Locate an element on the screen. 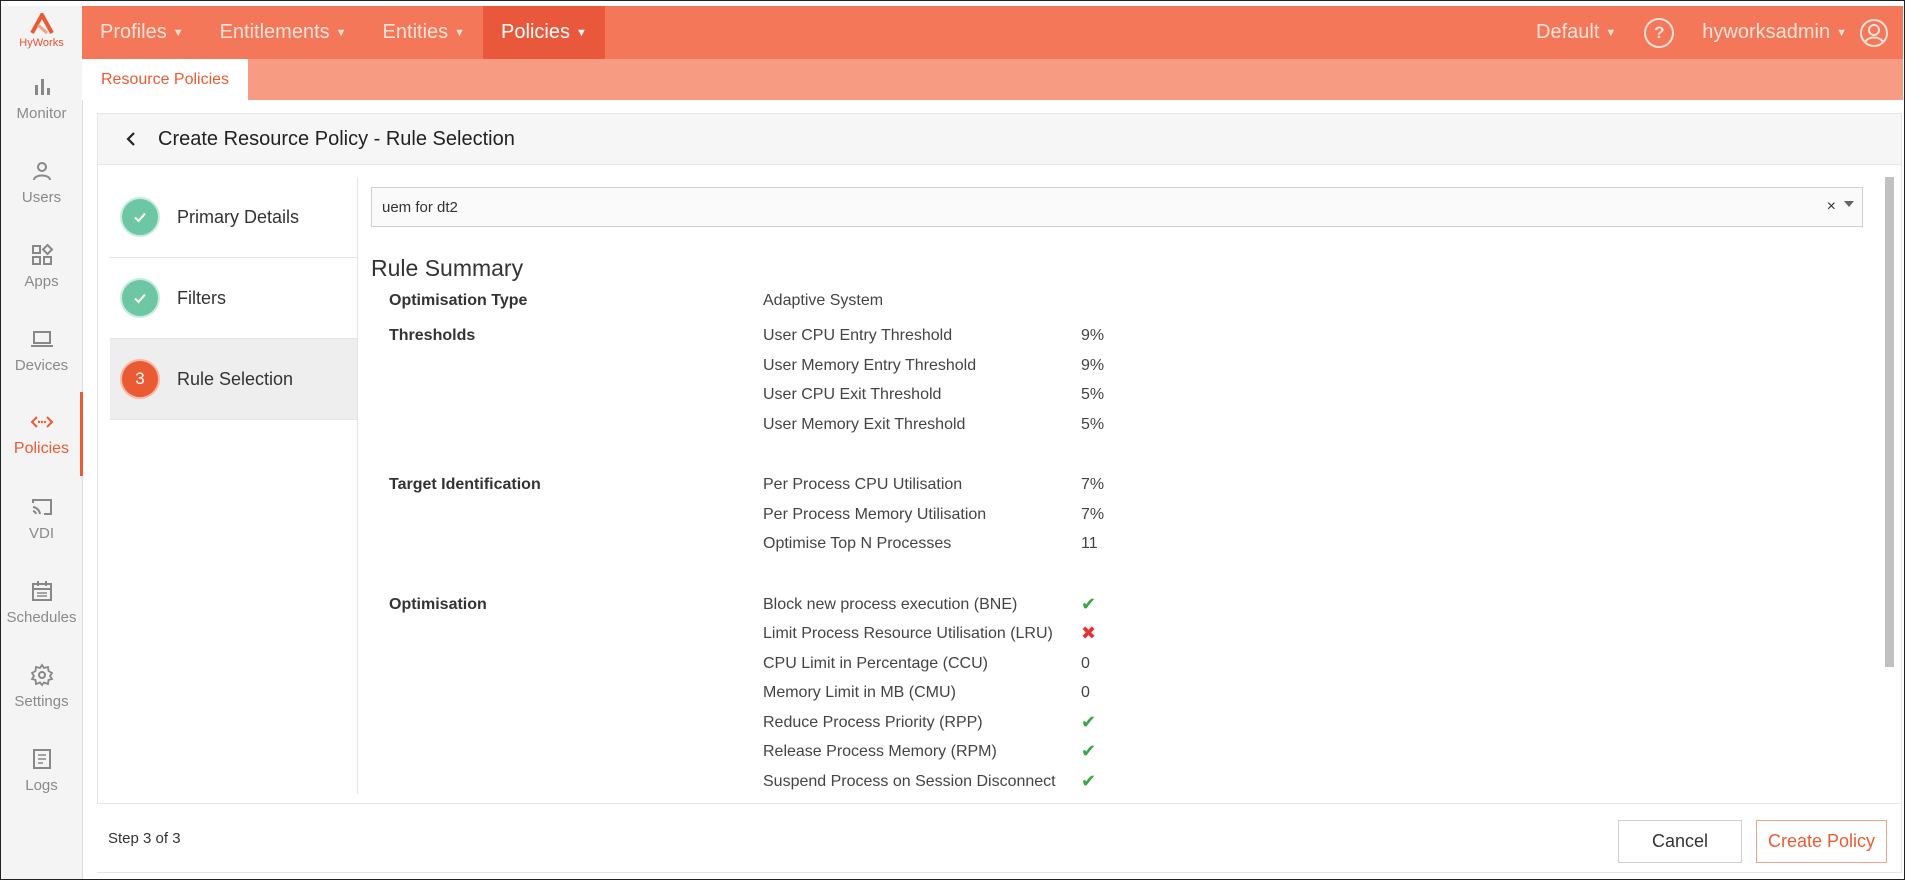 Image resolution: width=1905 pixels, height=880 pixels. row-name: Optimise Top N Processes is located at coordinates (857, 543).